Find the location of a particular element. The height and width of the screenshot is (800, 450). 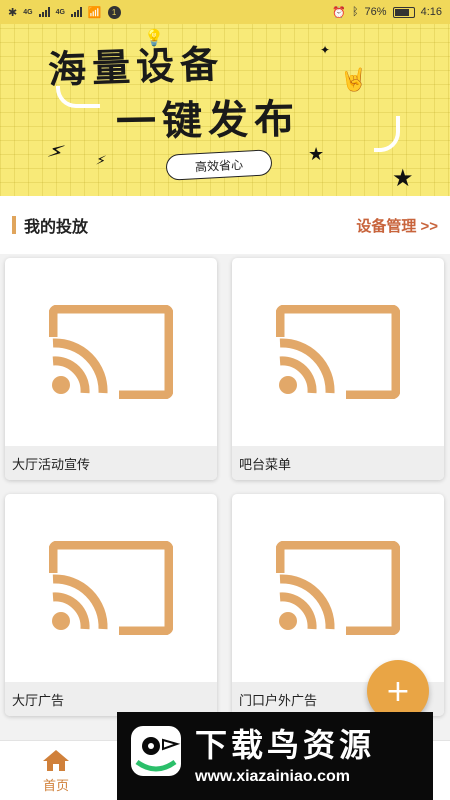

campaign-card: 大厅广告 is located at coordinates (111, 605).